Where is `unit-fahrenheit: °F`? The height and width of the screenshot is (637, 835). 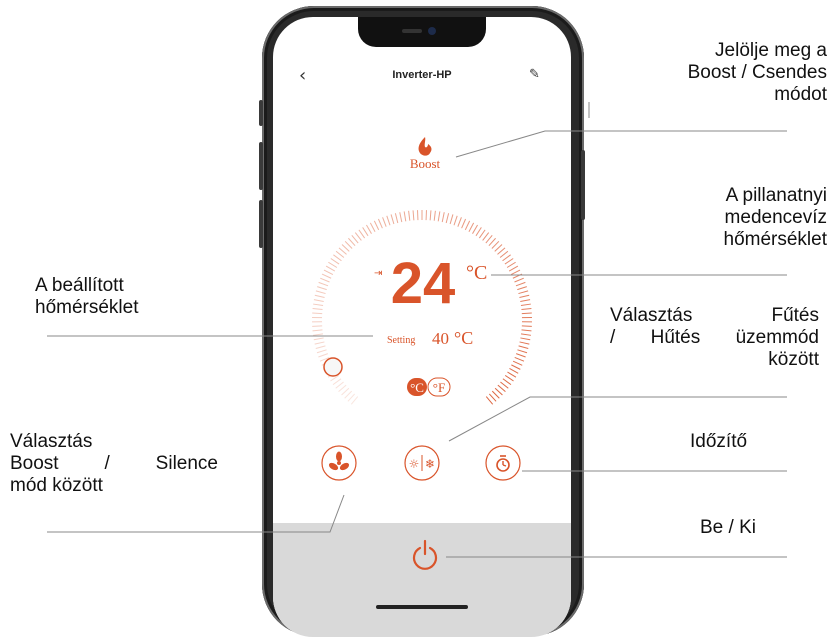 unit-fahrenheit: °F is located at coordinates (439, 387).